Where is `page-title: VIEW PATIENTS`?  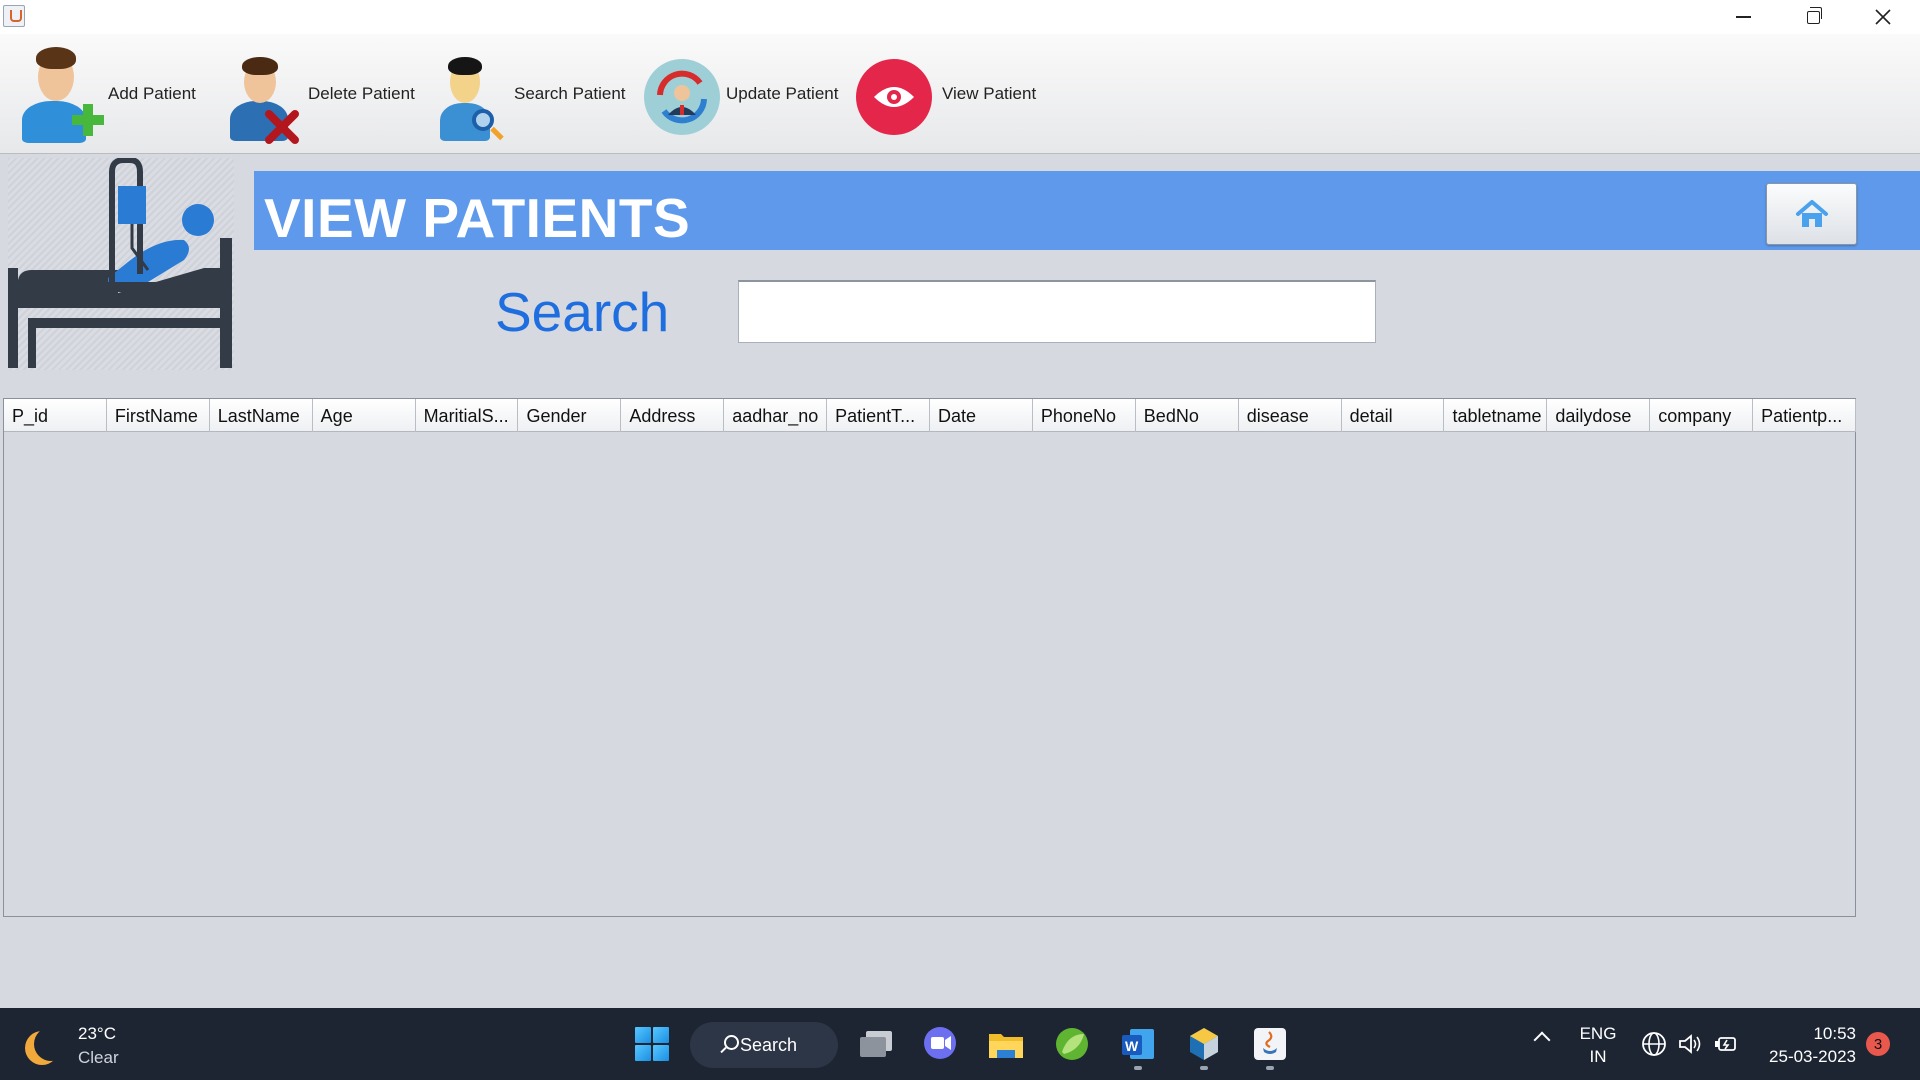 page-title: VIEW PATIENTS is located at coordinates (477, 218).